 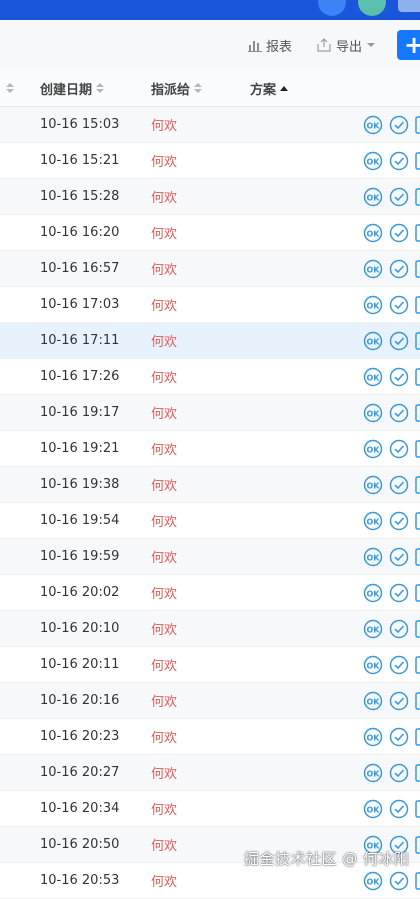 I want to click on created-date-cell: 10-16 15:28, so click(x=80, y=196).